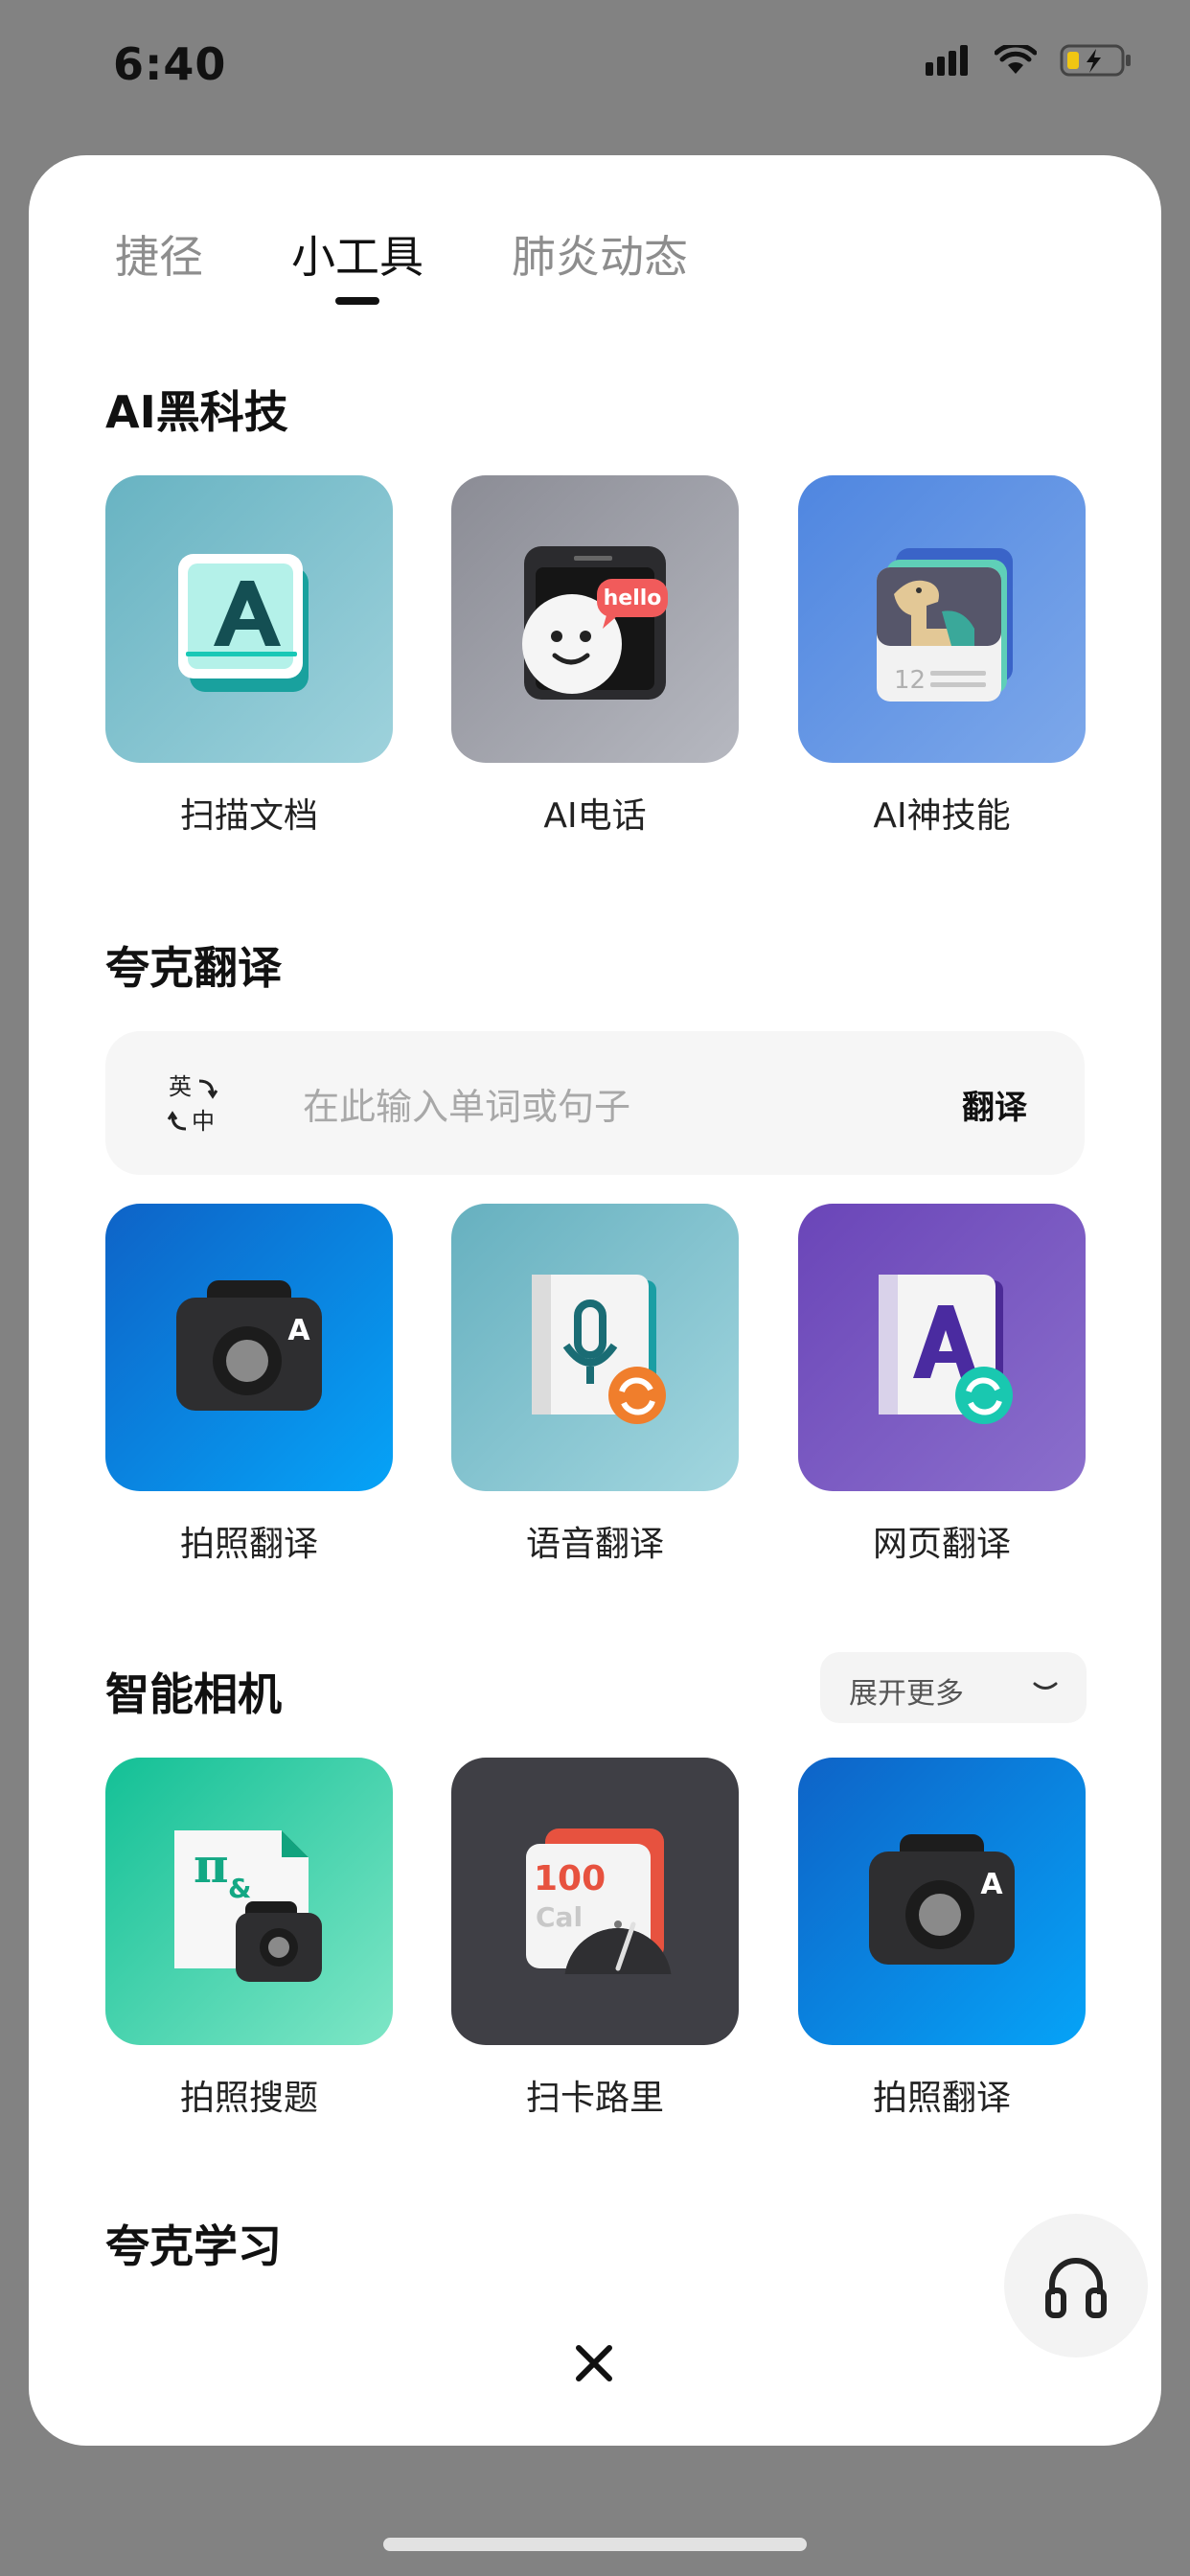 The height and width of the screenshot is (2576, 1190). Describe the element at coordinates (244, 623) in the screenshot. I see `scan-document-icon` at that location.